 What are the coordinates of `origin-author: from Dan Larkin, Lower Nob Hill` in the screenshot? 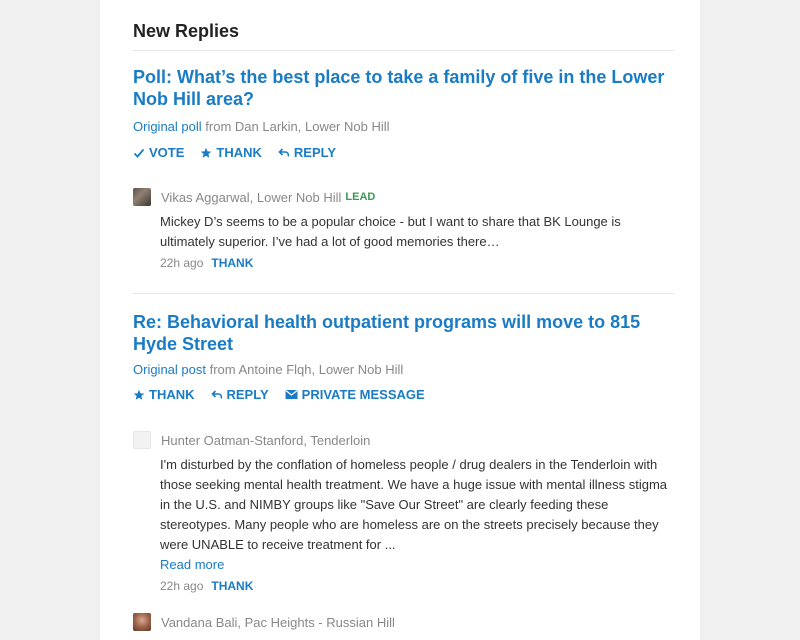 It's located at (297, 126).